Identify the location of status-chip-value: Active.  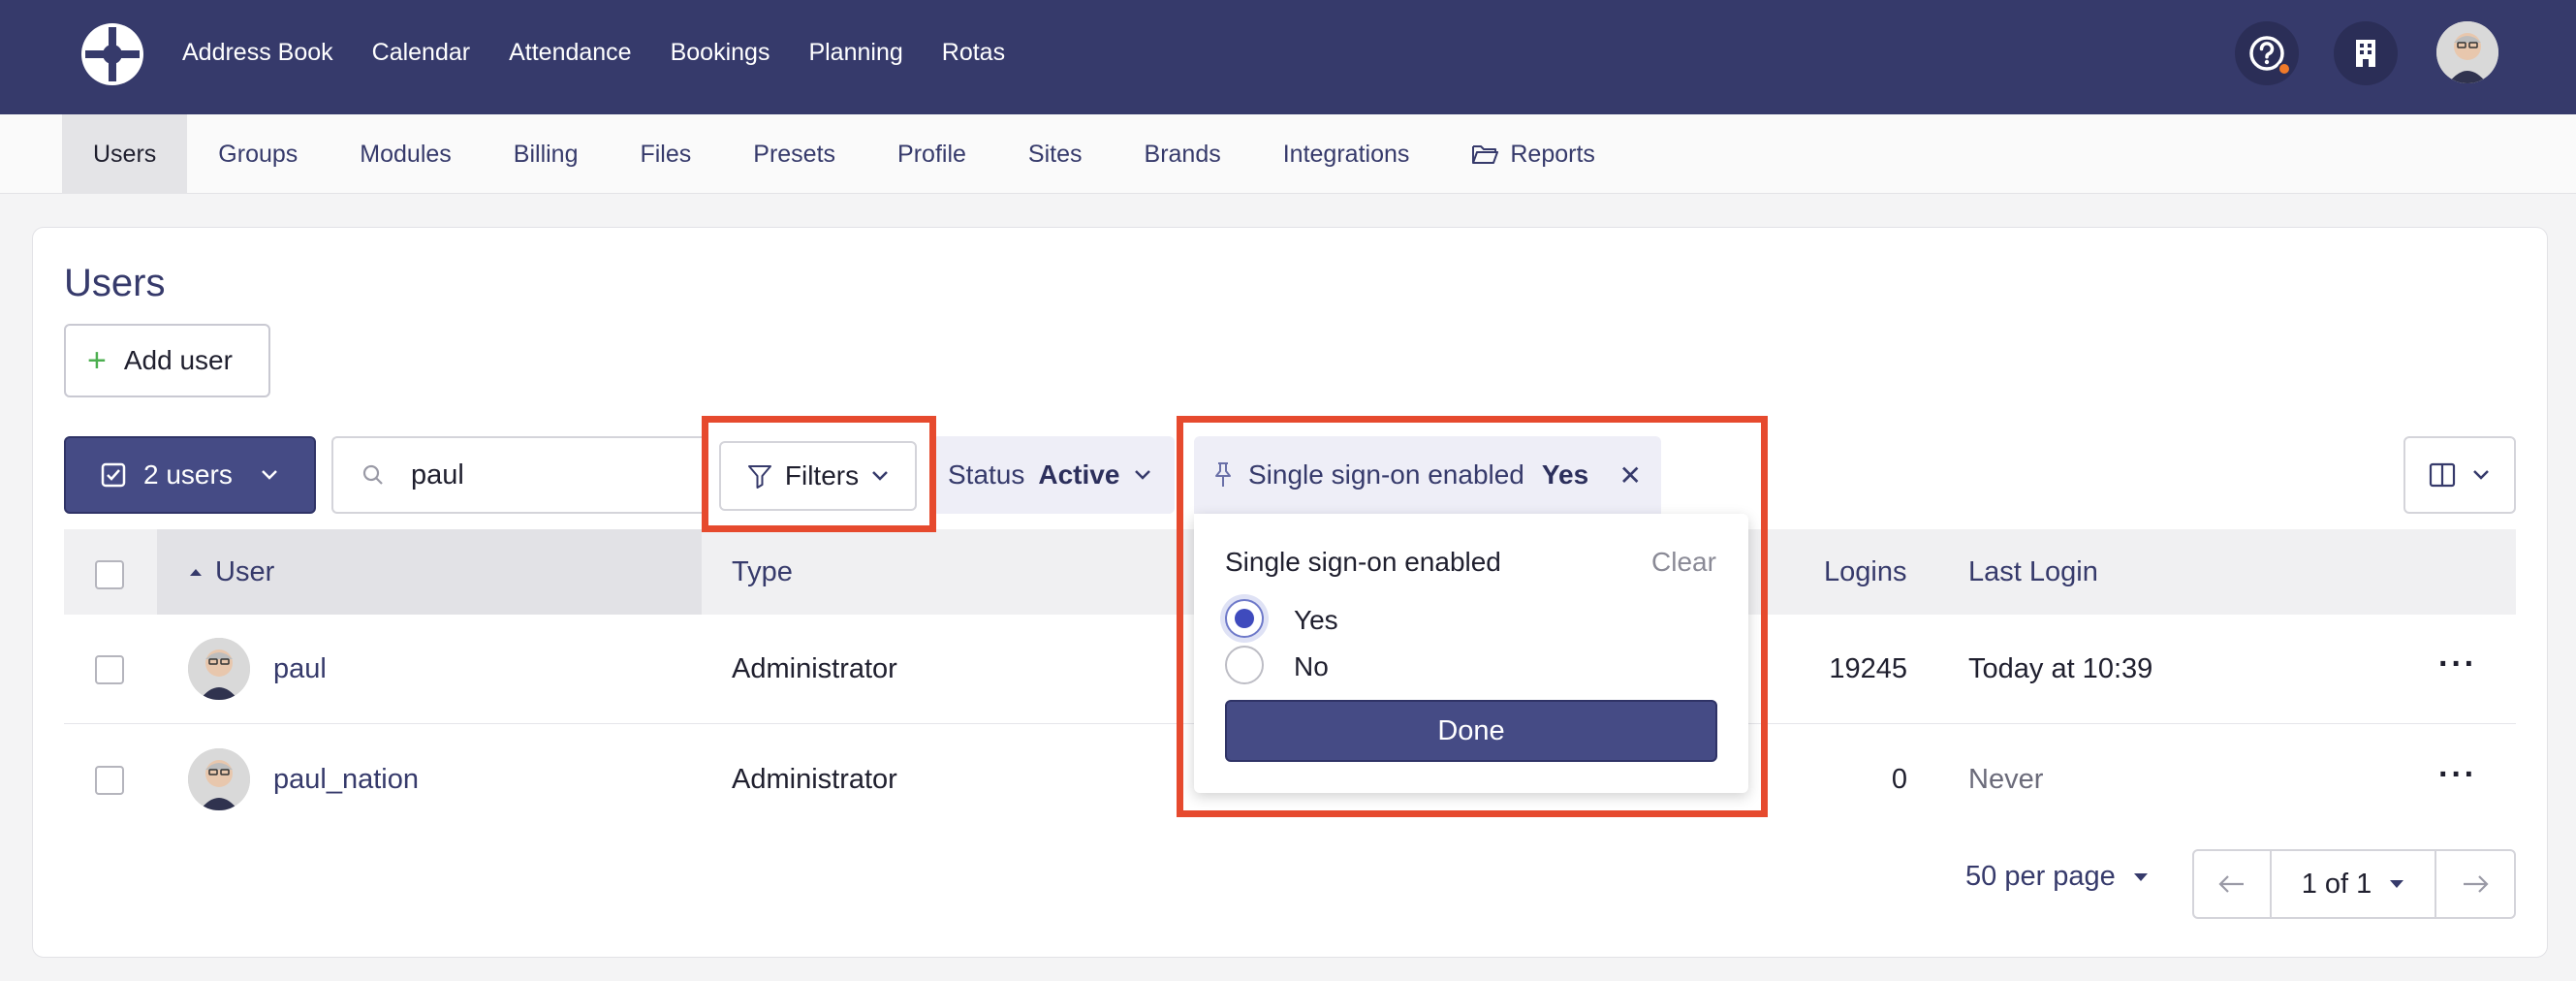
(1079, 474).